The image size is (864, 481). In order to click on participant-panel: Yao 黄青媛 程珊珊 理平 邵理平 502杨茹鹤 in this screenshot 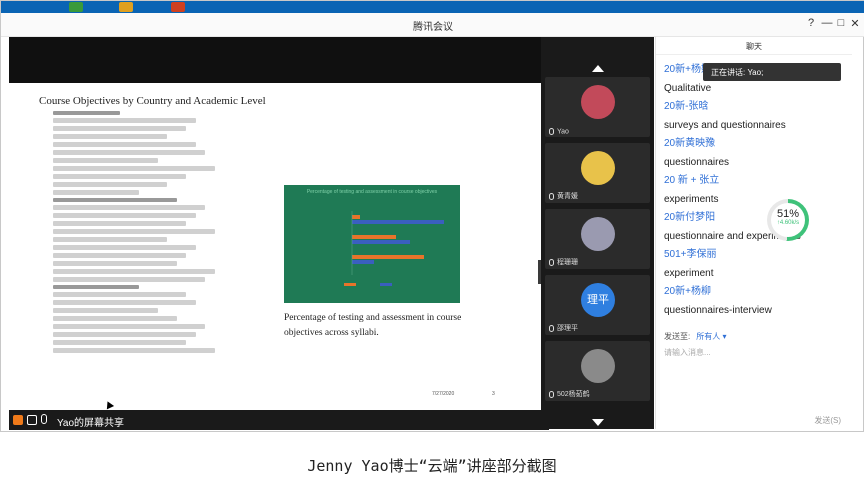, I will do `click(597, 233)`.